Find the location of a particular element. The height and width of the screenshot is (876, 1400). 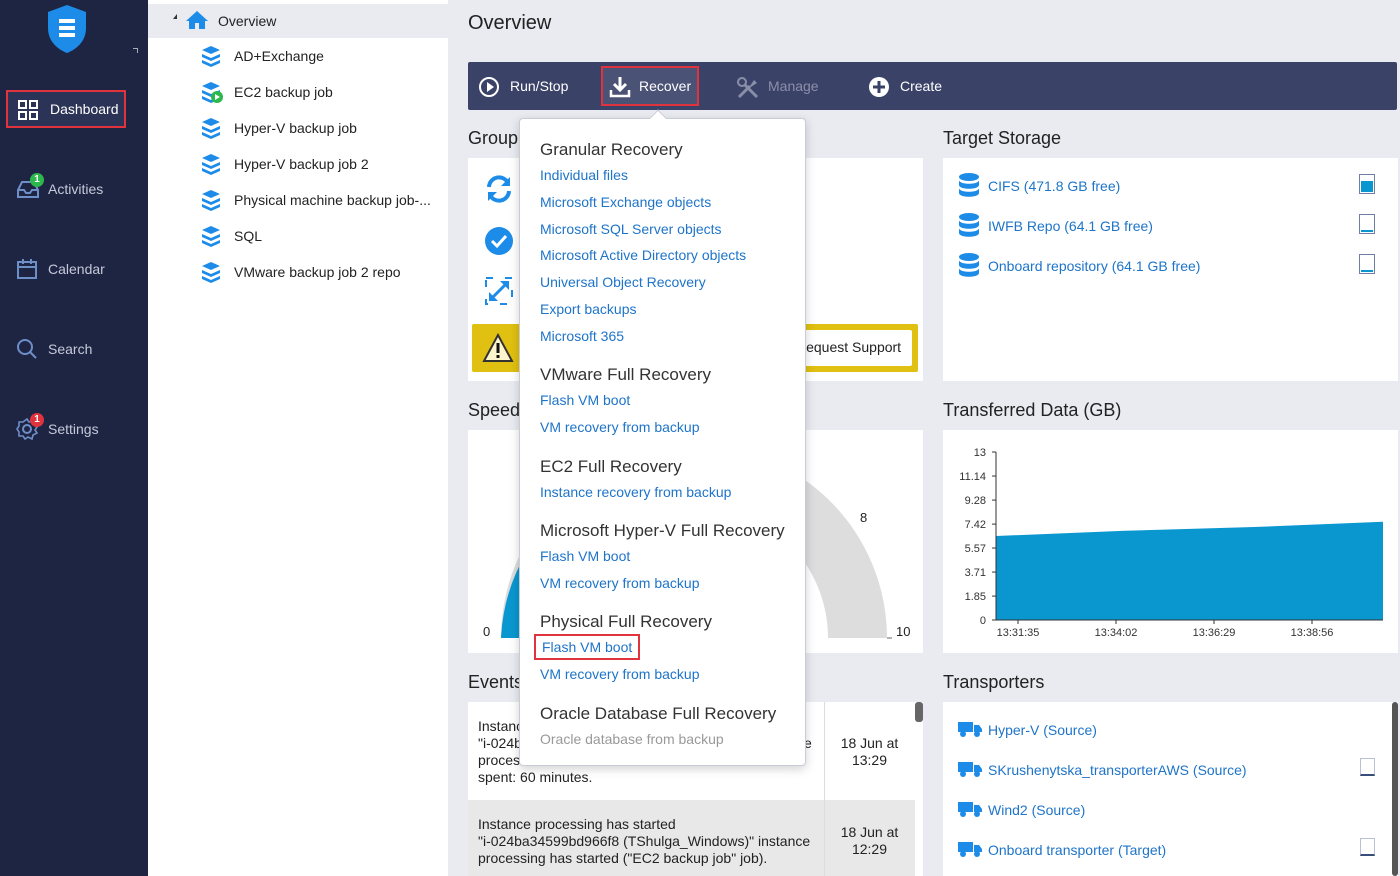

storage-item: Onboard repository (64.1 GB free) is located at coordinates (1172, 266).